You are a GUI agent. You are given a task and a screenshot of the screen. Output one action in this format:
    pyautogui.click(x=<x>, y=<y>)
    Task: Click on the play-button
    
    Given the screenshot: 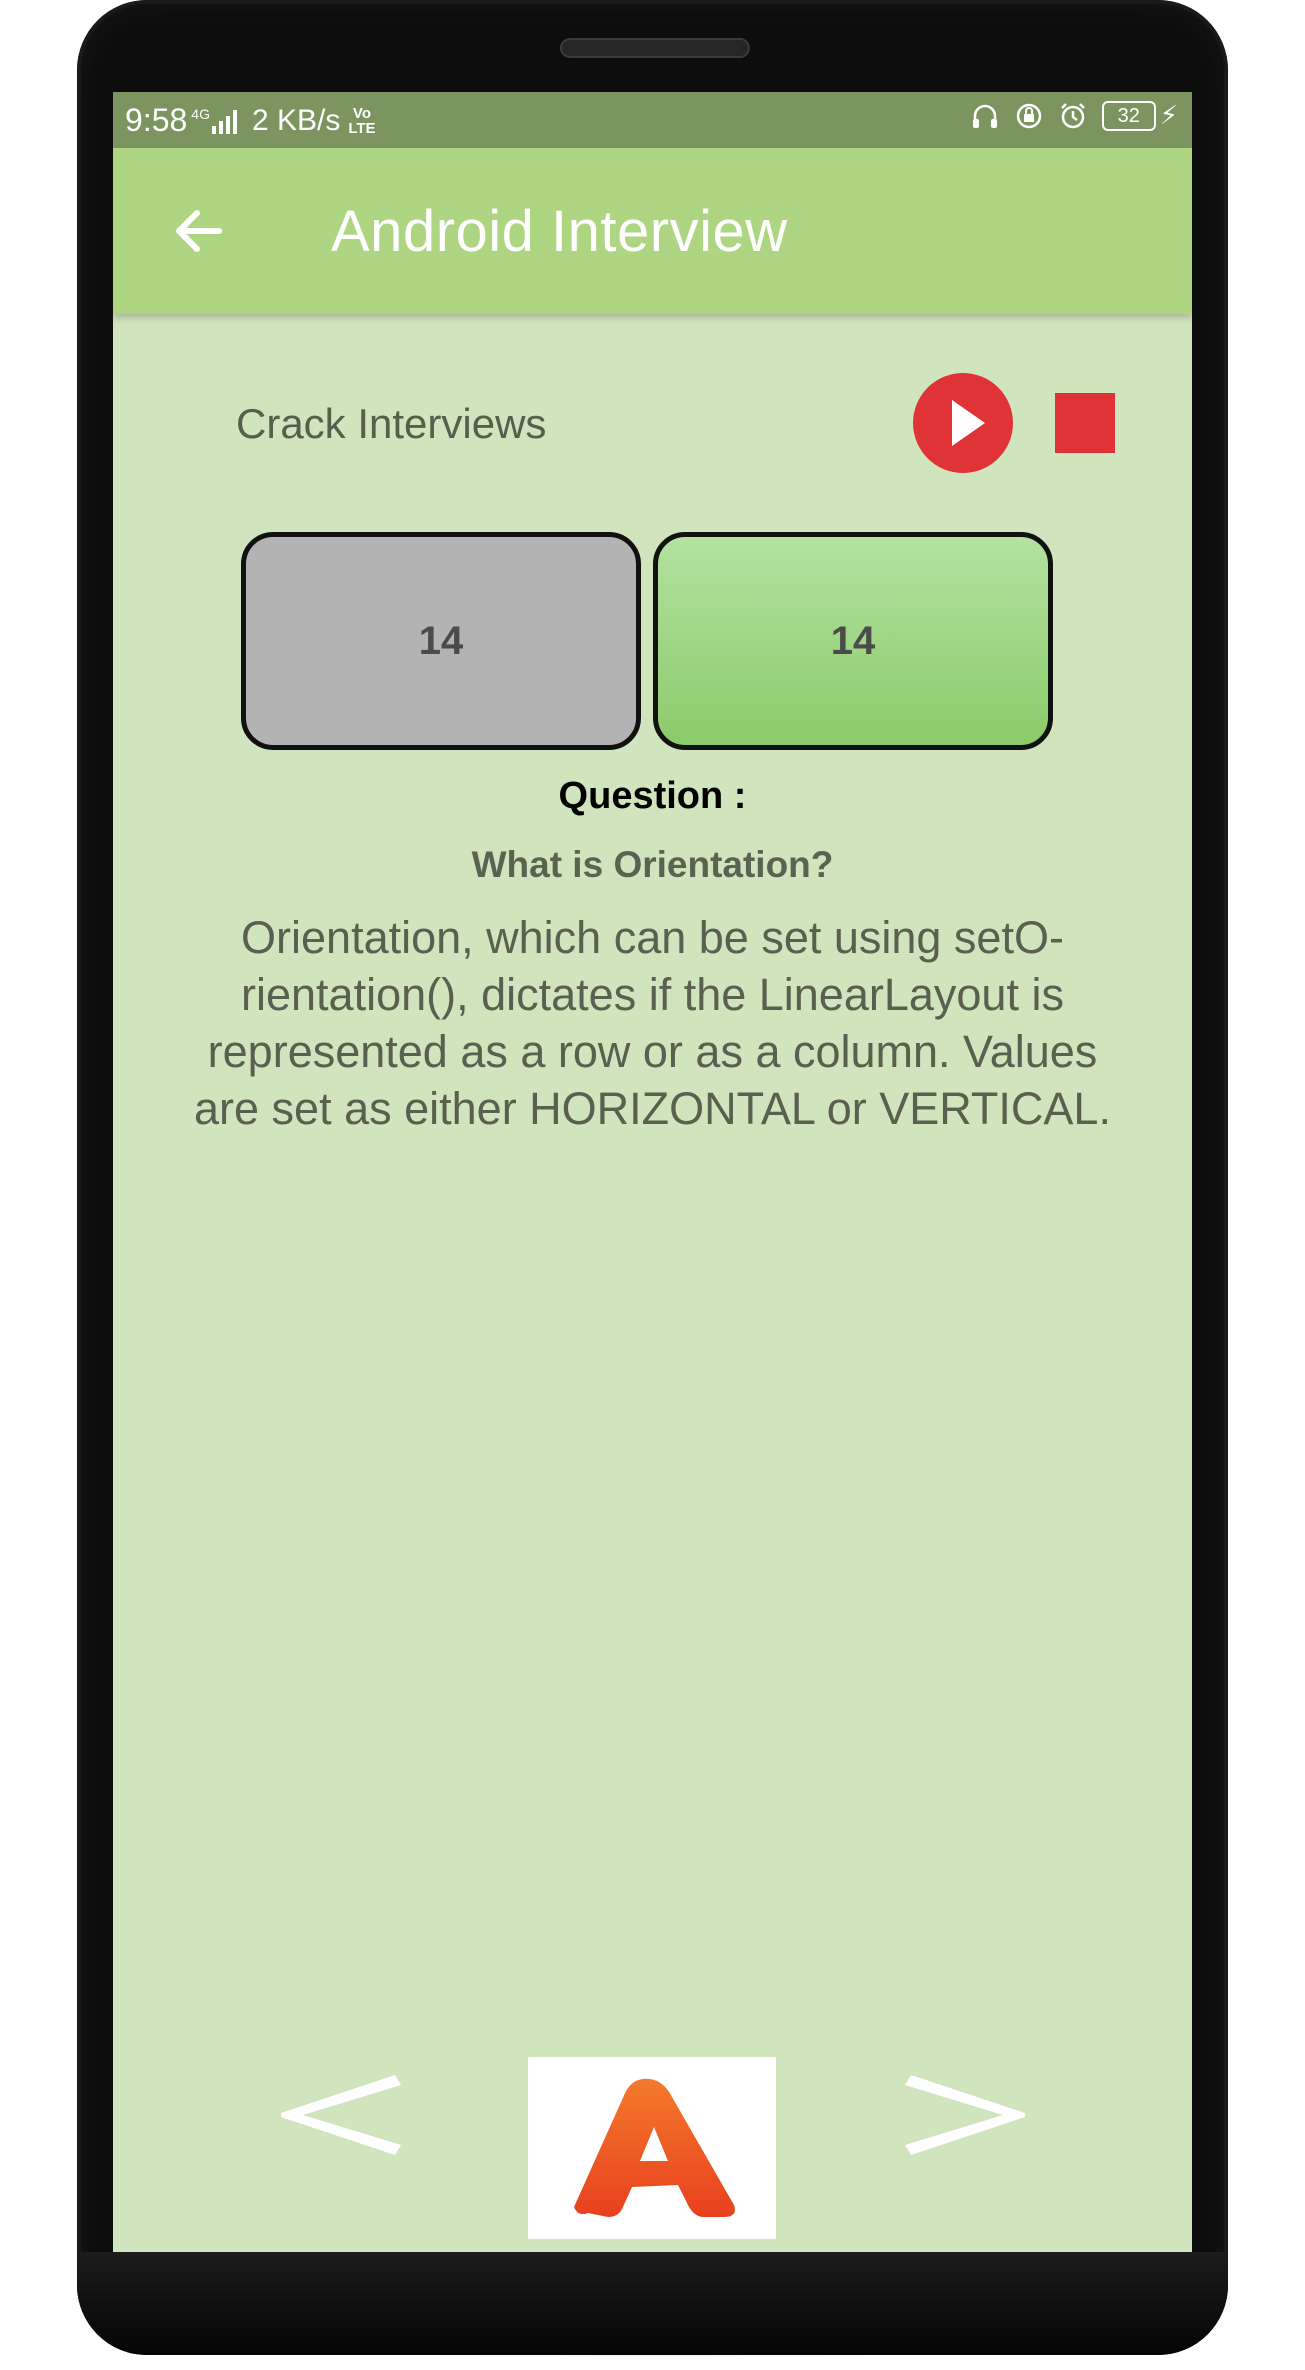 What is the action you would take?
    pyautogui.click(x=963, y=423)
    